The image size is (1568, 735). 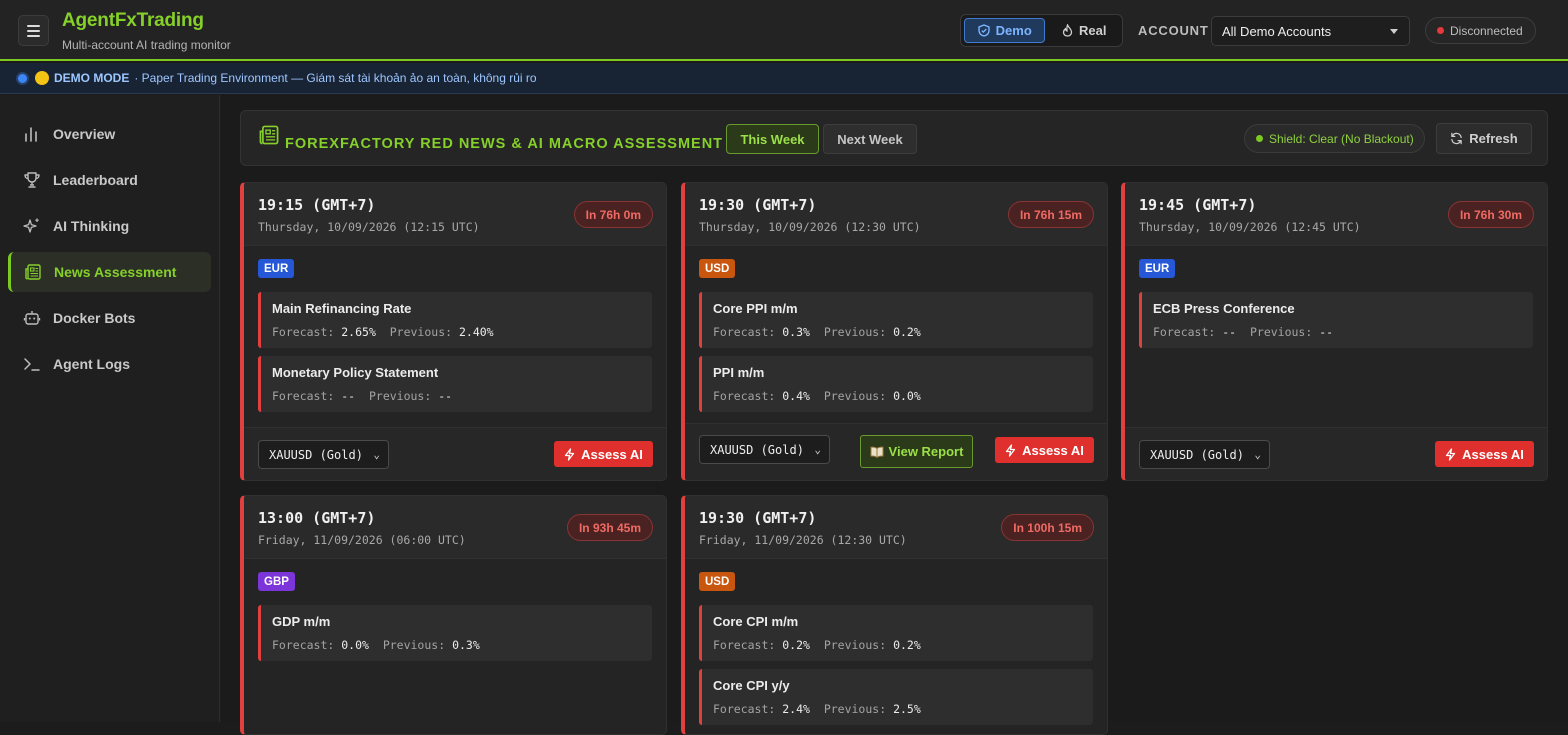 What do you see at coordinates (817, 645) in the screenshot?
I see `event-meta: Forecast: 0.2% Previous: 0.2%` at bounding box center [817, 645].